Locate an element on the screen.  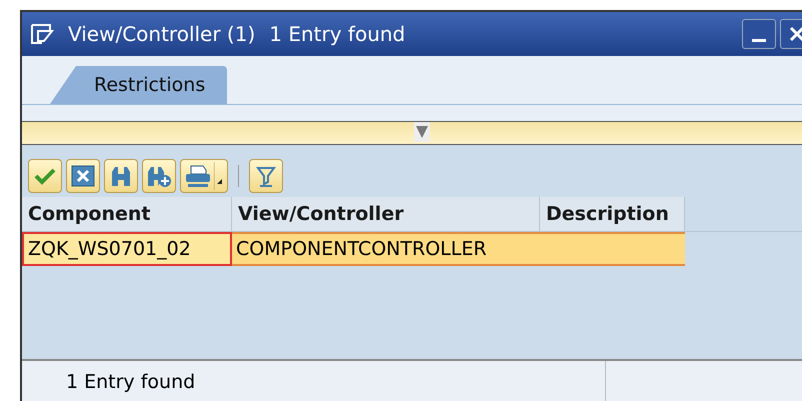
printer-icon is located at coordinates (198, 176).